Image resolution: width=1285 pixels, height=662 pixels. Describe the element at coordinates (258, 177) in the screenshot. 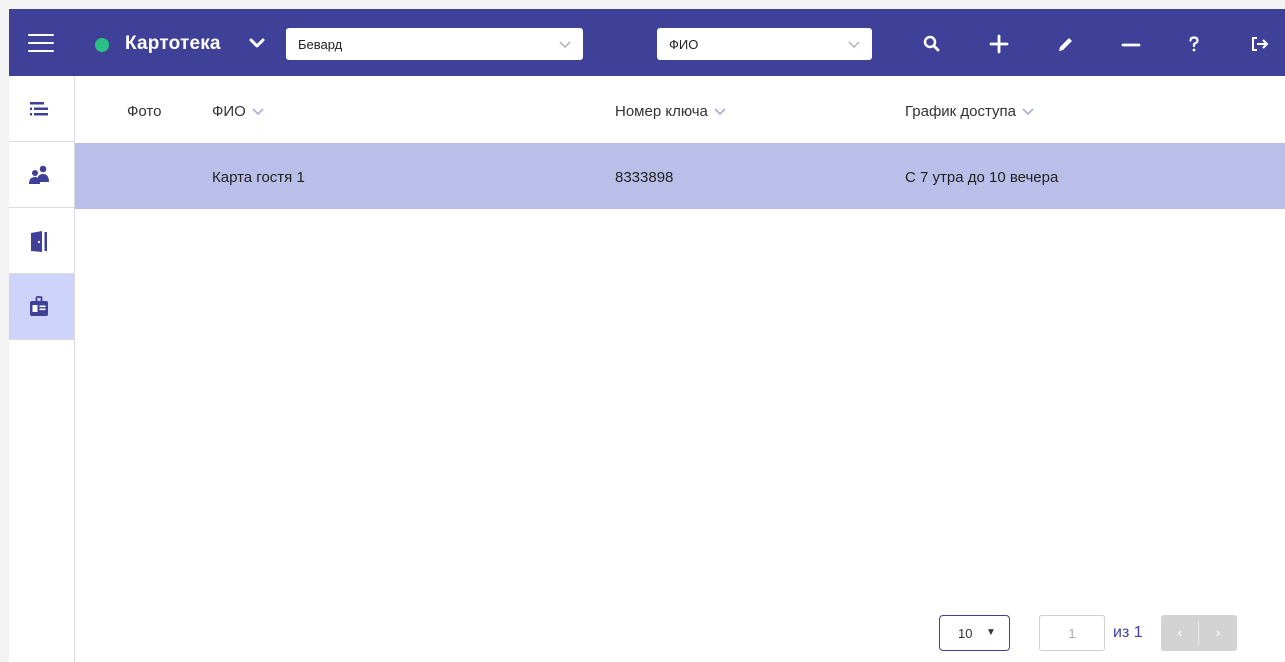

I see `cell-name: Карта гостя 1` at that location.